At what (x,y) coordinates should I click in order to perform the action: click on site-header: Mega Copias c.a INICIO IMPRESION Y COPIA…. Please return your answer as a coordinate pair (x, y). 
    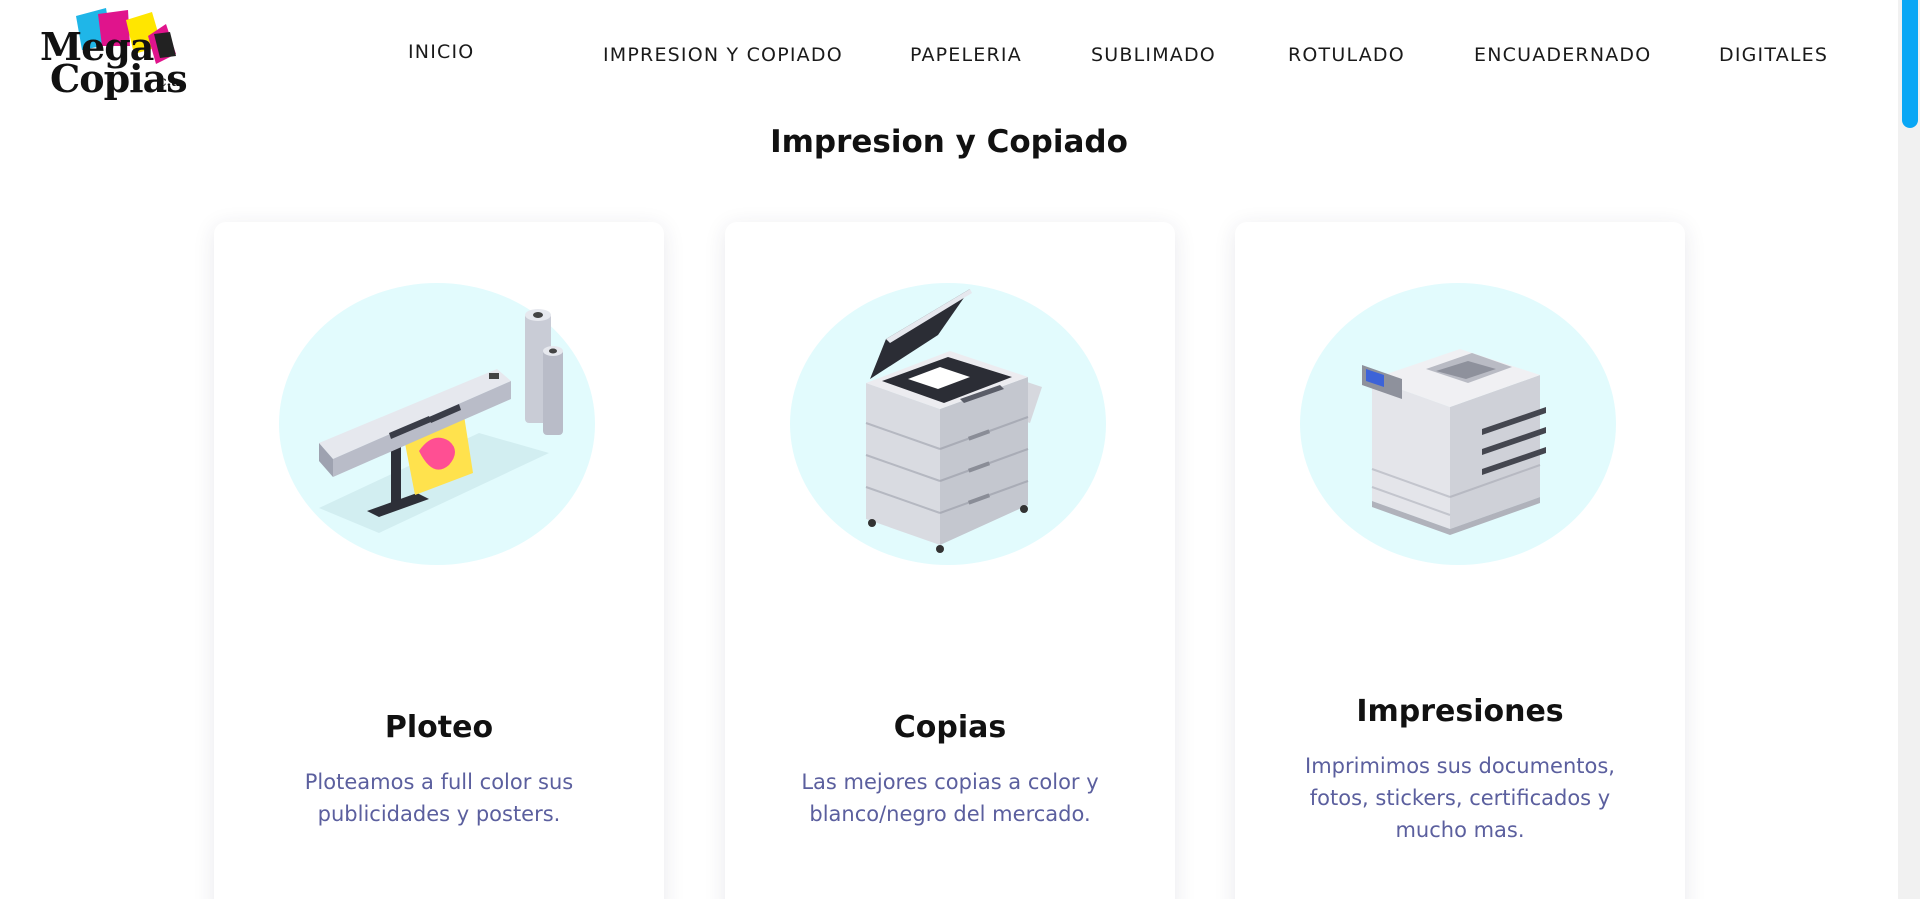
    Looking at the image, I should click on (949, 55).